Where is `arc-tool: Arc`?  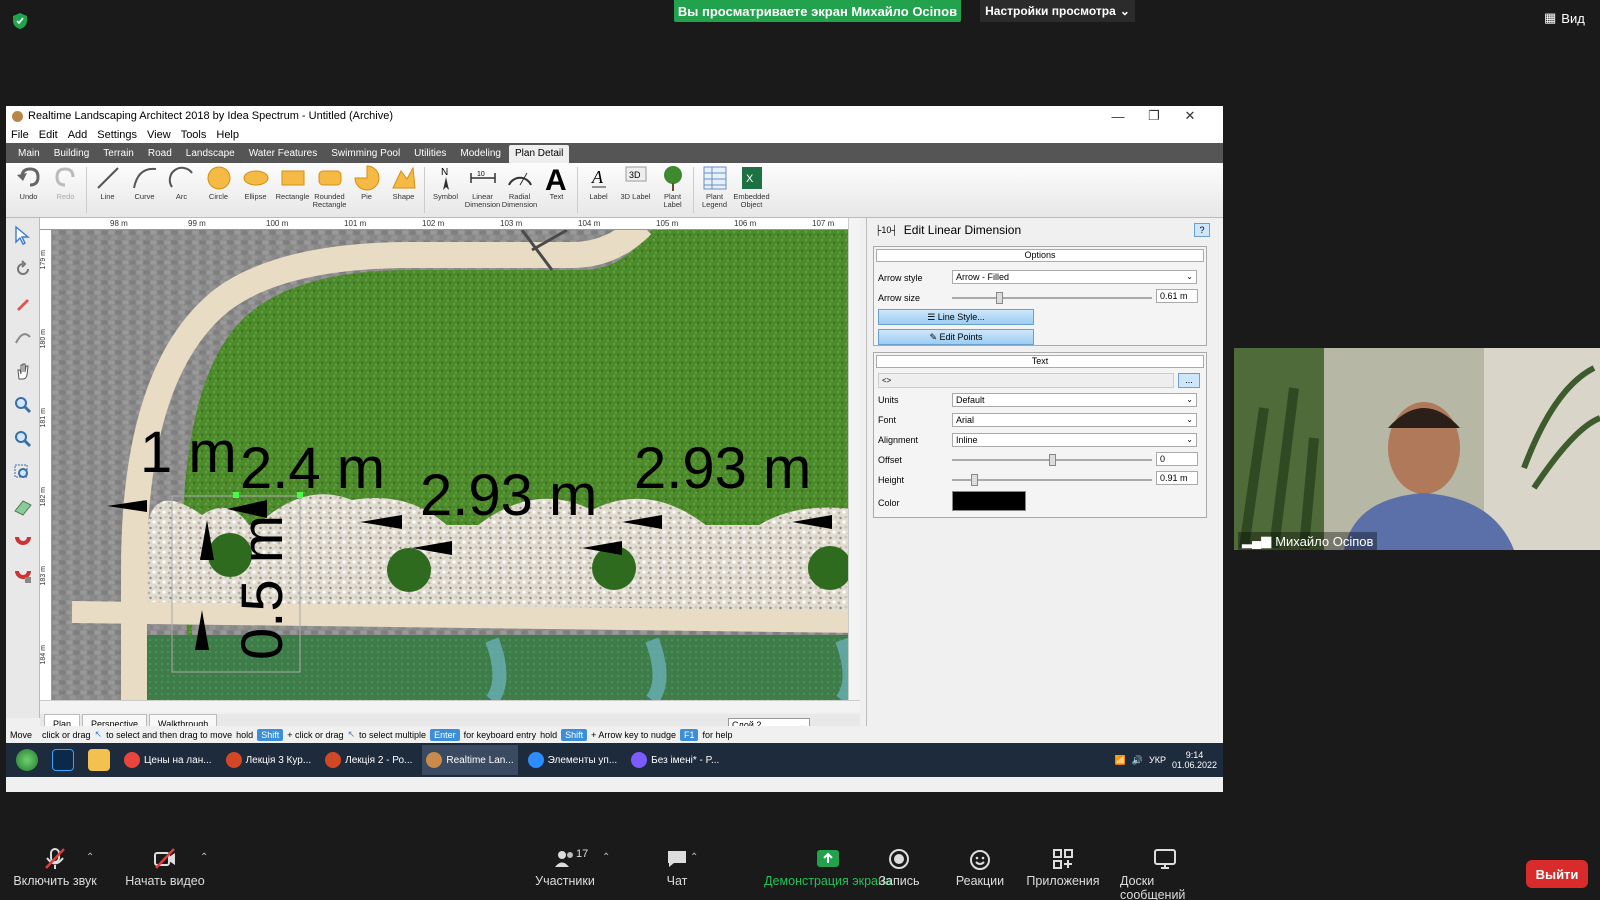
arc-tool: Arc is located at coordinates (181, 190).